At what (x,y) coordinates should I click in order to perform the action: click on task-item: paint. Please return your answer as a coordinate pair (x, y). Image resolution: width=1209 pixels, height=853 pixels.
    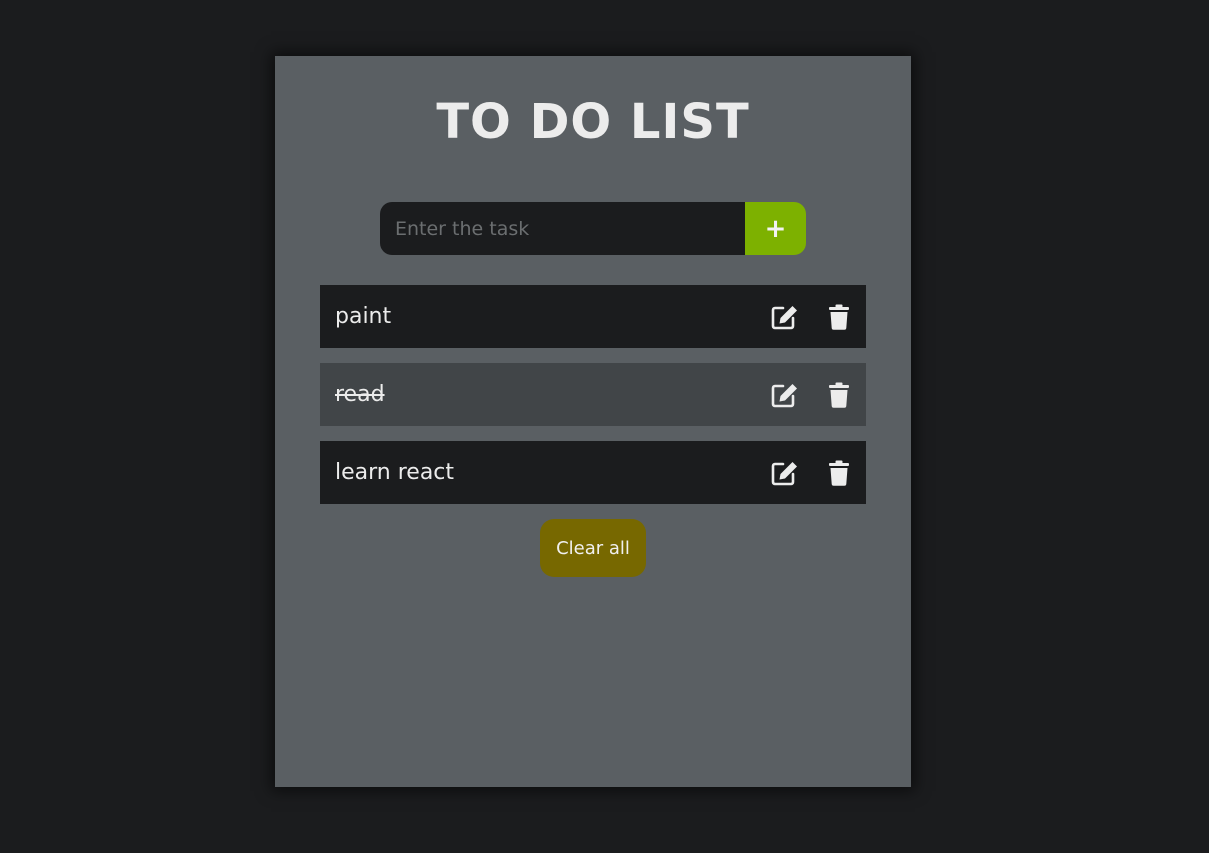
    Looking at the image, I should click on (593, 316).